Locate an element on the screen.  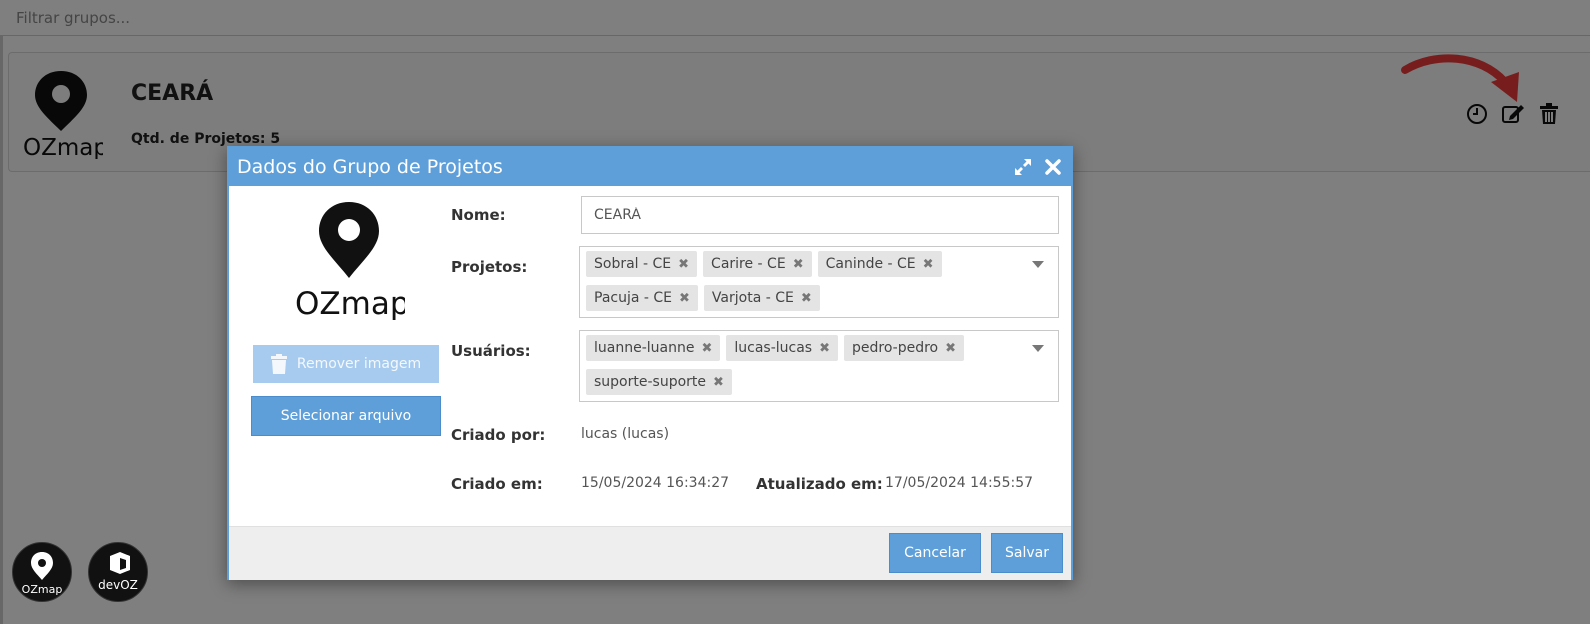
bottom-badges: OZmap devOZ is located at coordinates (80, 572).